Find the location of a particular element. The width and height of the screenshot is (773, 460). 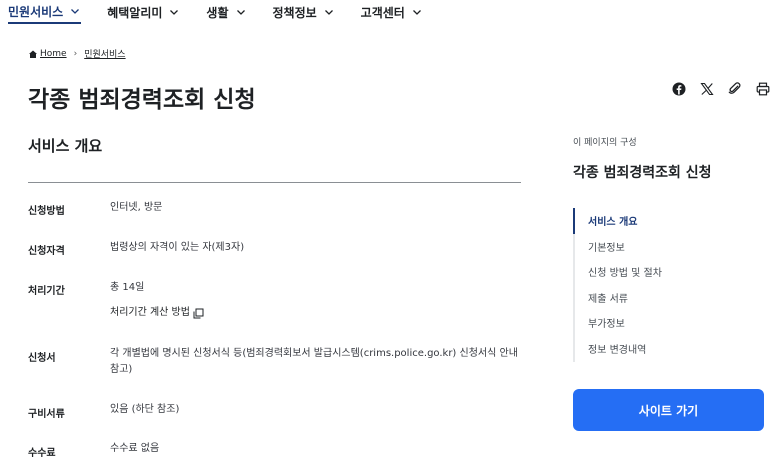

new-window-icon is located at coordinates (198, 313).